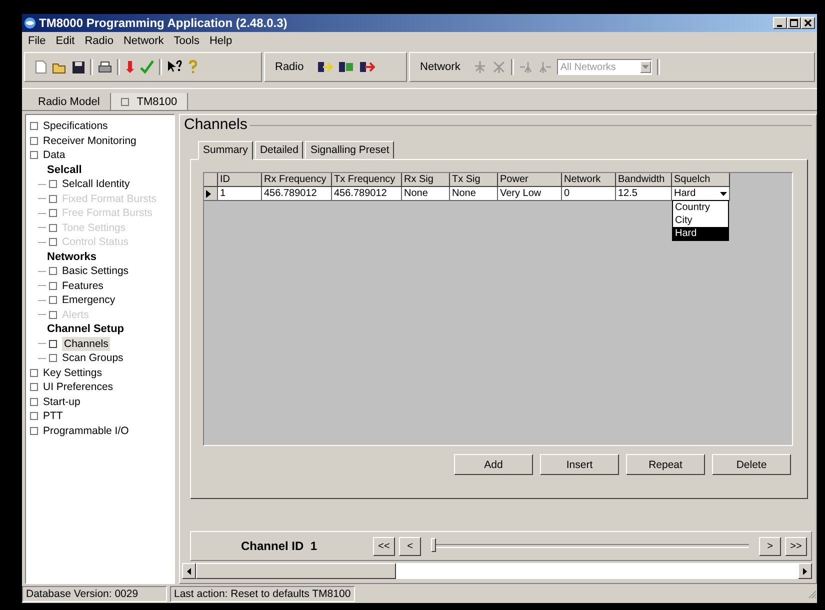 The image size is (825, 610). What do you see at coordinates (59, 67) in the screenshot?
I see `open-folder-icon` at bounding box center [59, 67].